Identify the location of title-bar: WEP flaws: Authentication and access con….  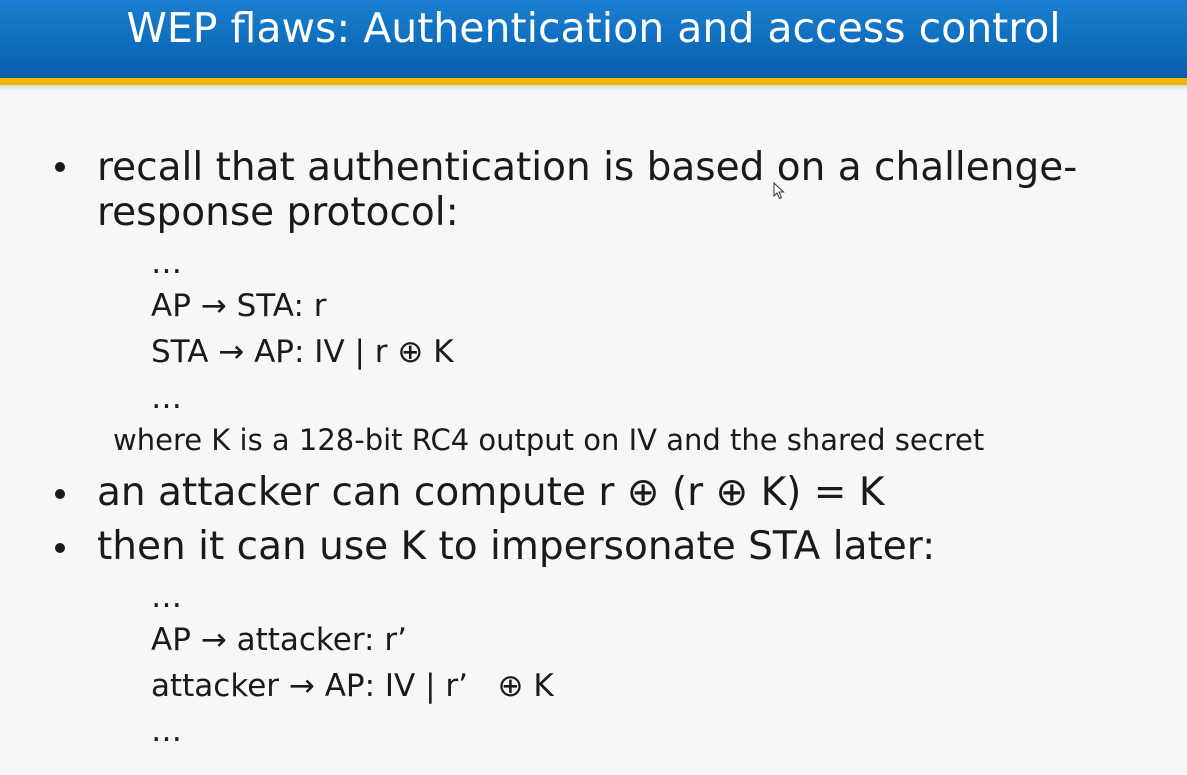
(593, 39).